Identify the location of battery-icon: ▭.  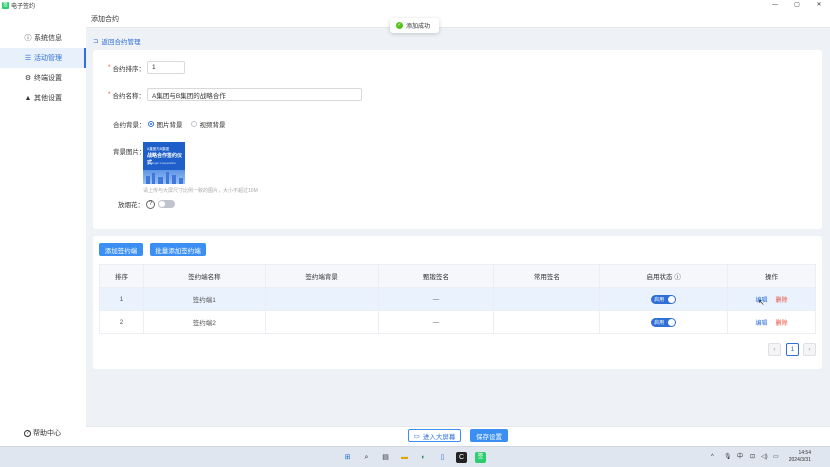
(776, 457).